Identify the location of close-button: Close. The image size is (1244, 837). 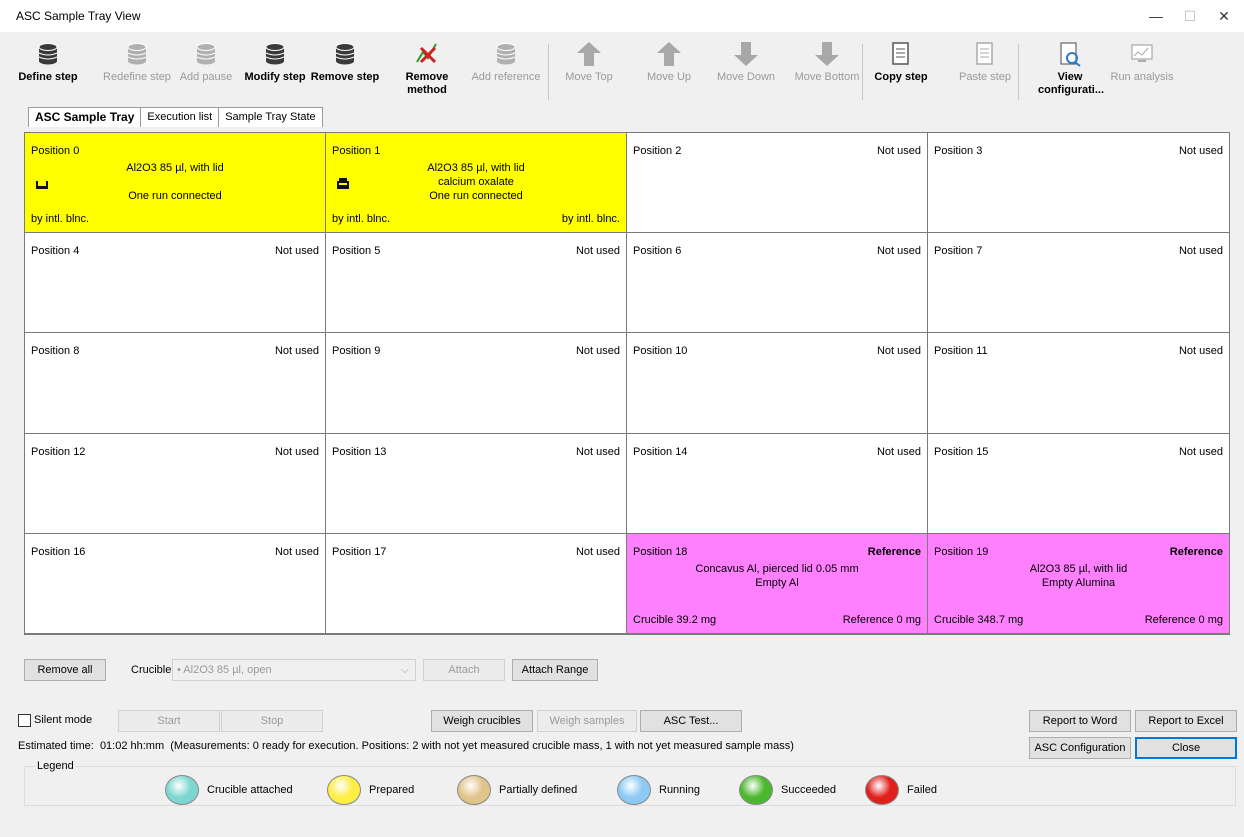
(1186, 748).